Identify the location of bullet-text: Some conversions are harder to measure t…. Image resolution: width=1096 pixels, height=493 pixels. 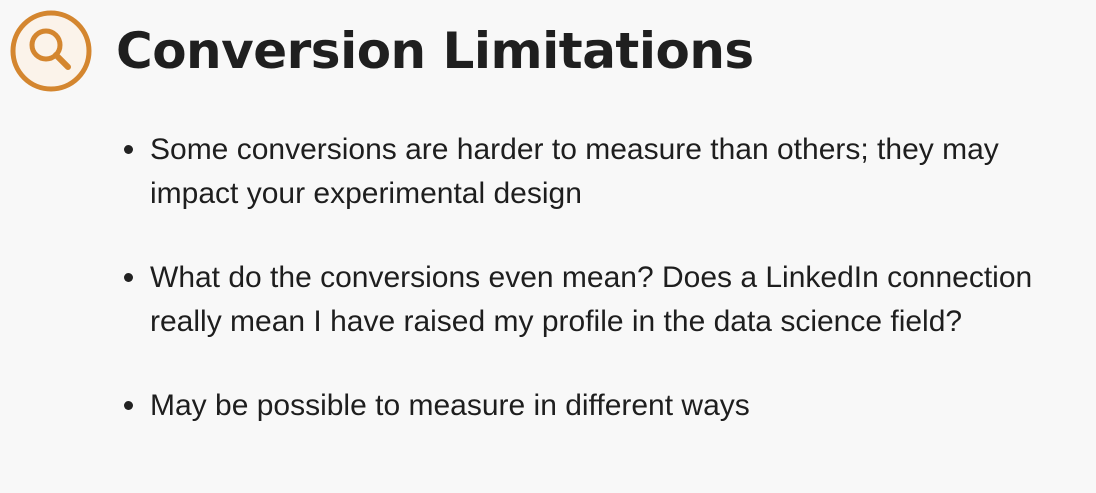
(574, 171).